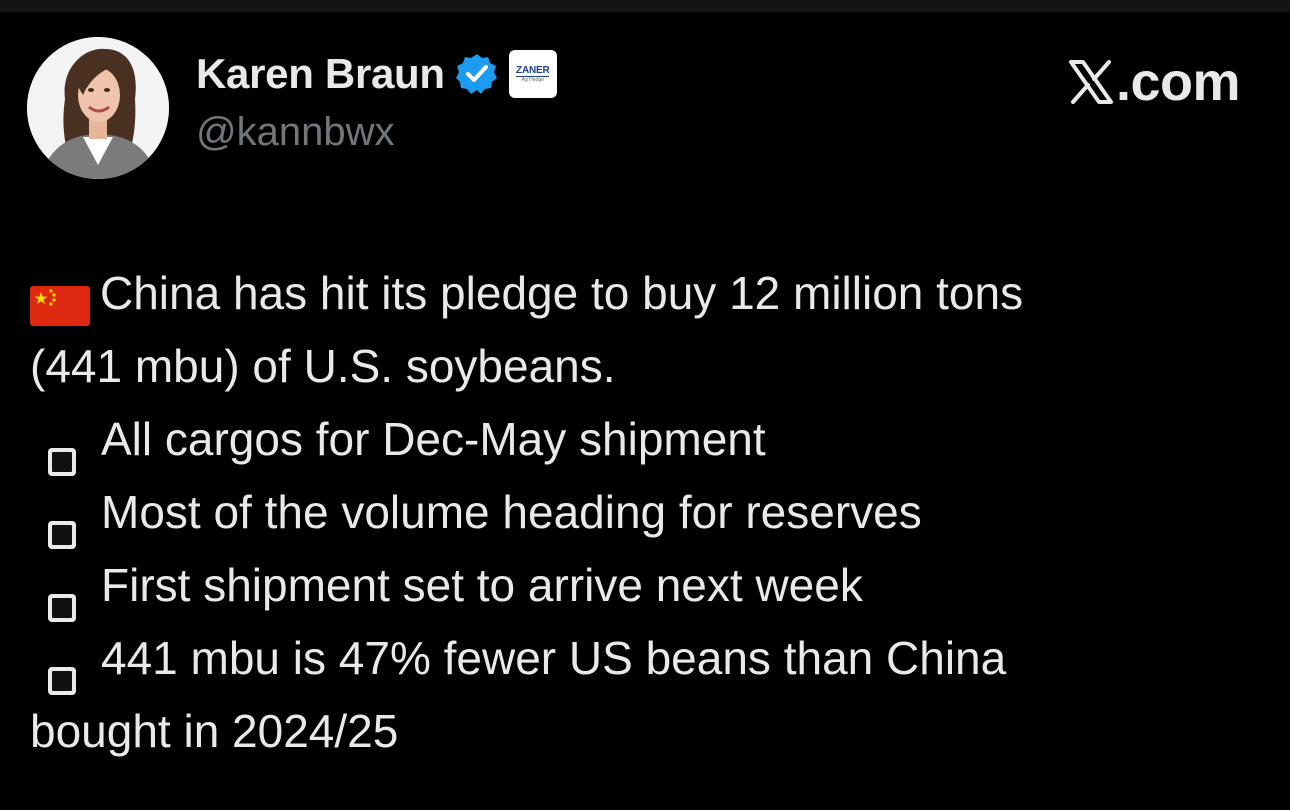 This screenshot has height=810, width=1290. Describe the element at coordinates (214, 731) in the screenshot. I see `tweet-line-last: bought in 2024/25` at that location.